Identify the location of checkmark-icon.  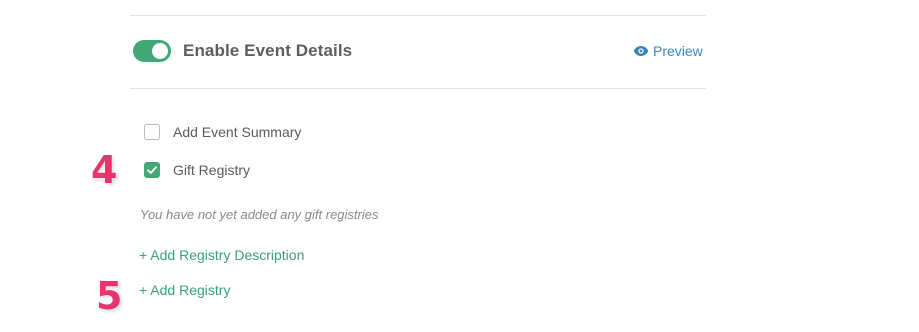
(152, 170).